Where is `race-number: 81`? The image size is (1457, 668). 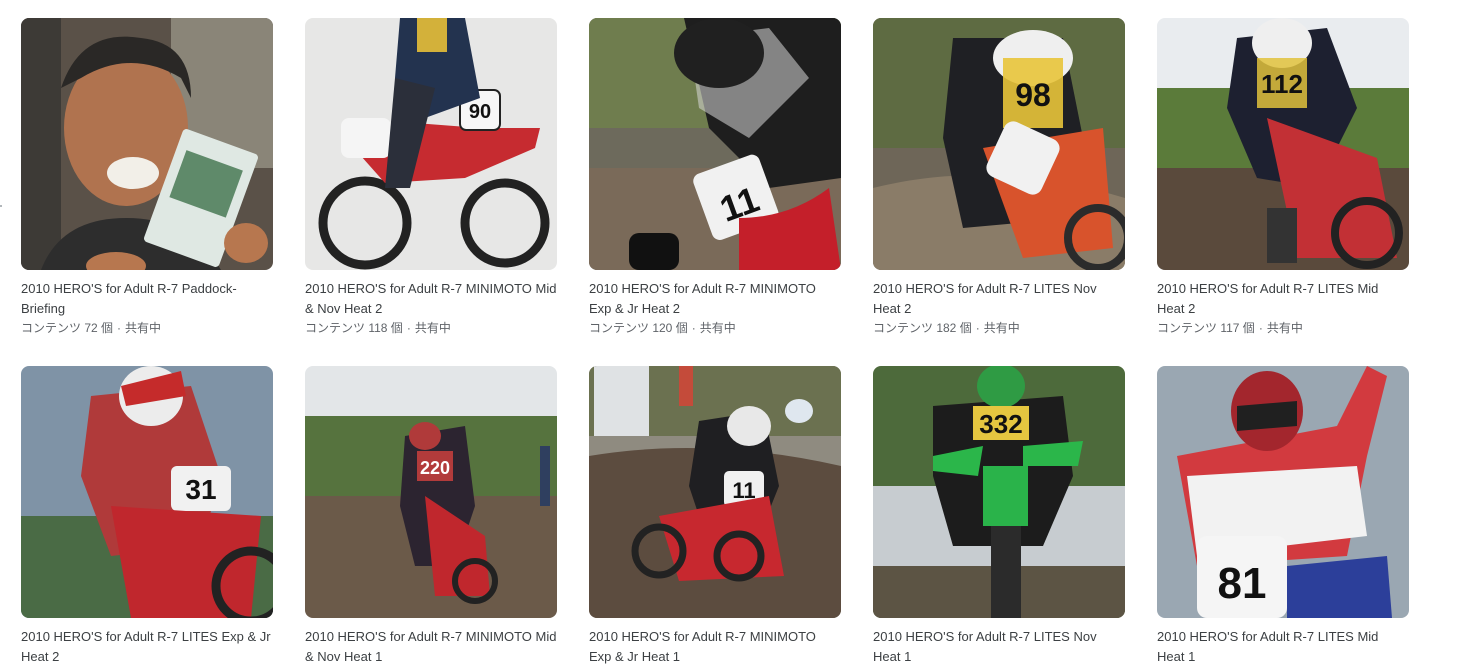
race-number: 81 is located at coordinates (1242, 583).